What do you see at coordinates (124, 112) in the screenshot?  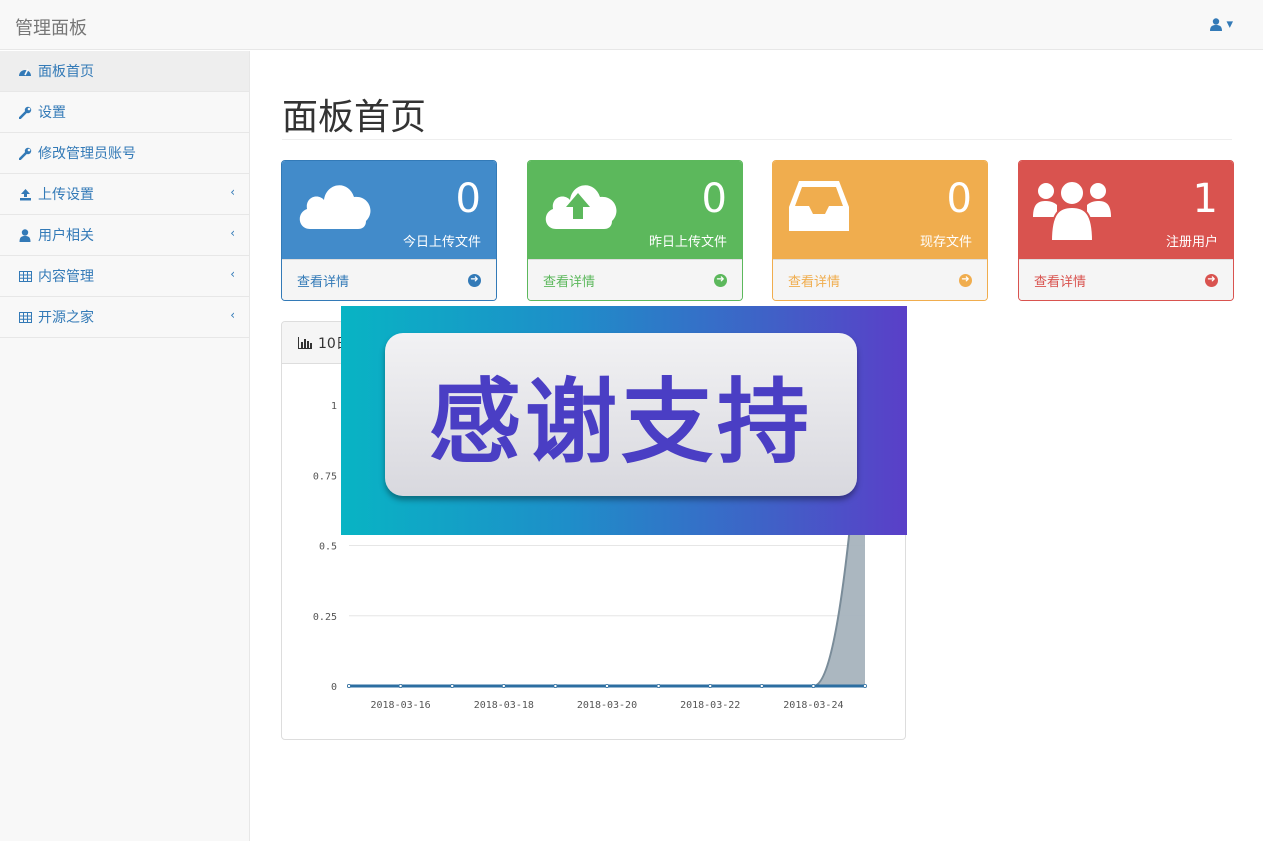 I see `sidebar-item-settings: 设置` at bounding box center [124, 112].